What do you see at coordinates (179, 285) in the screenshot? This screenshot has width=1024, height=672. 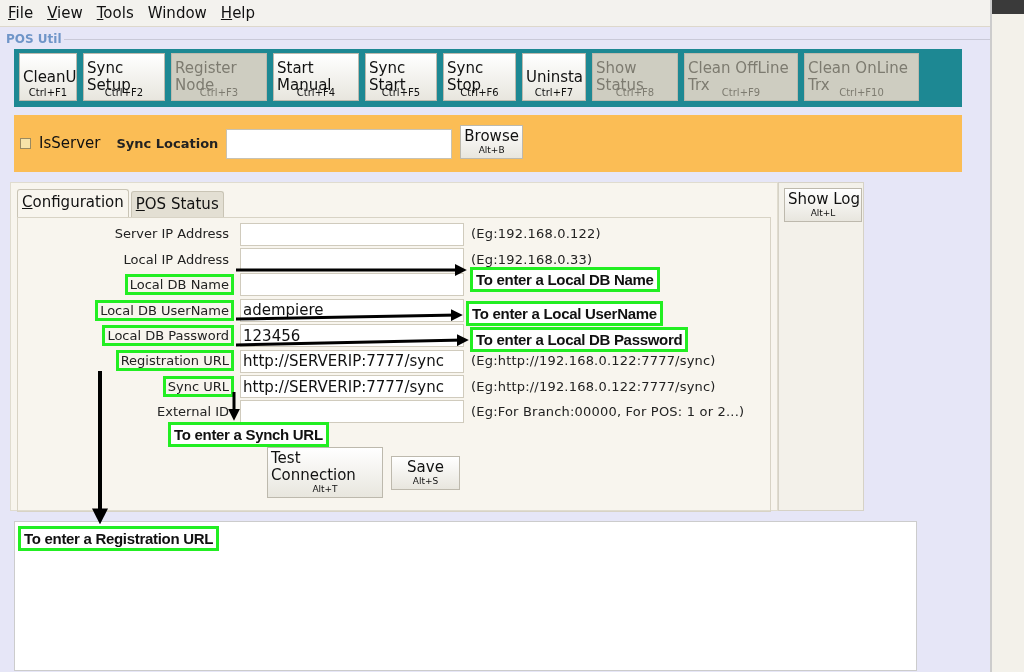 I see `field-label: Local DB Name` at bounding box center [179, 285].